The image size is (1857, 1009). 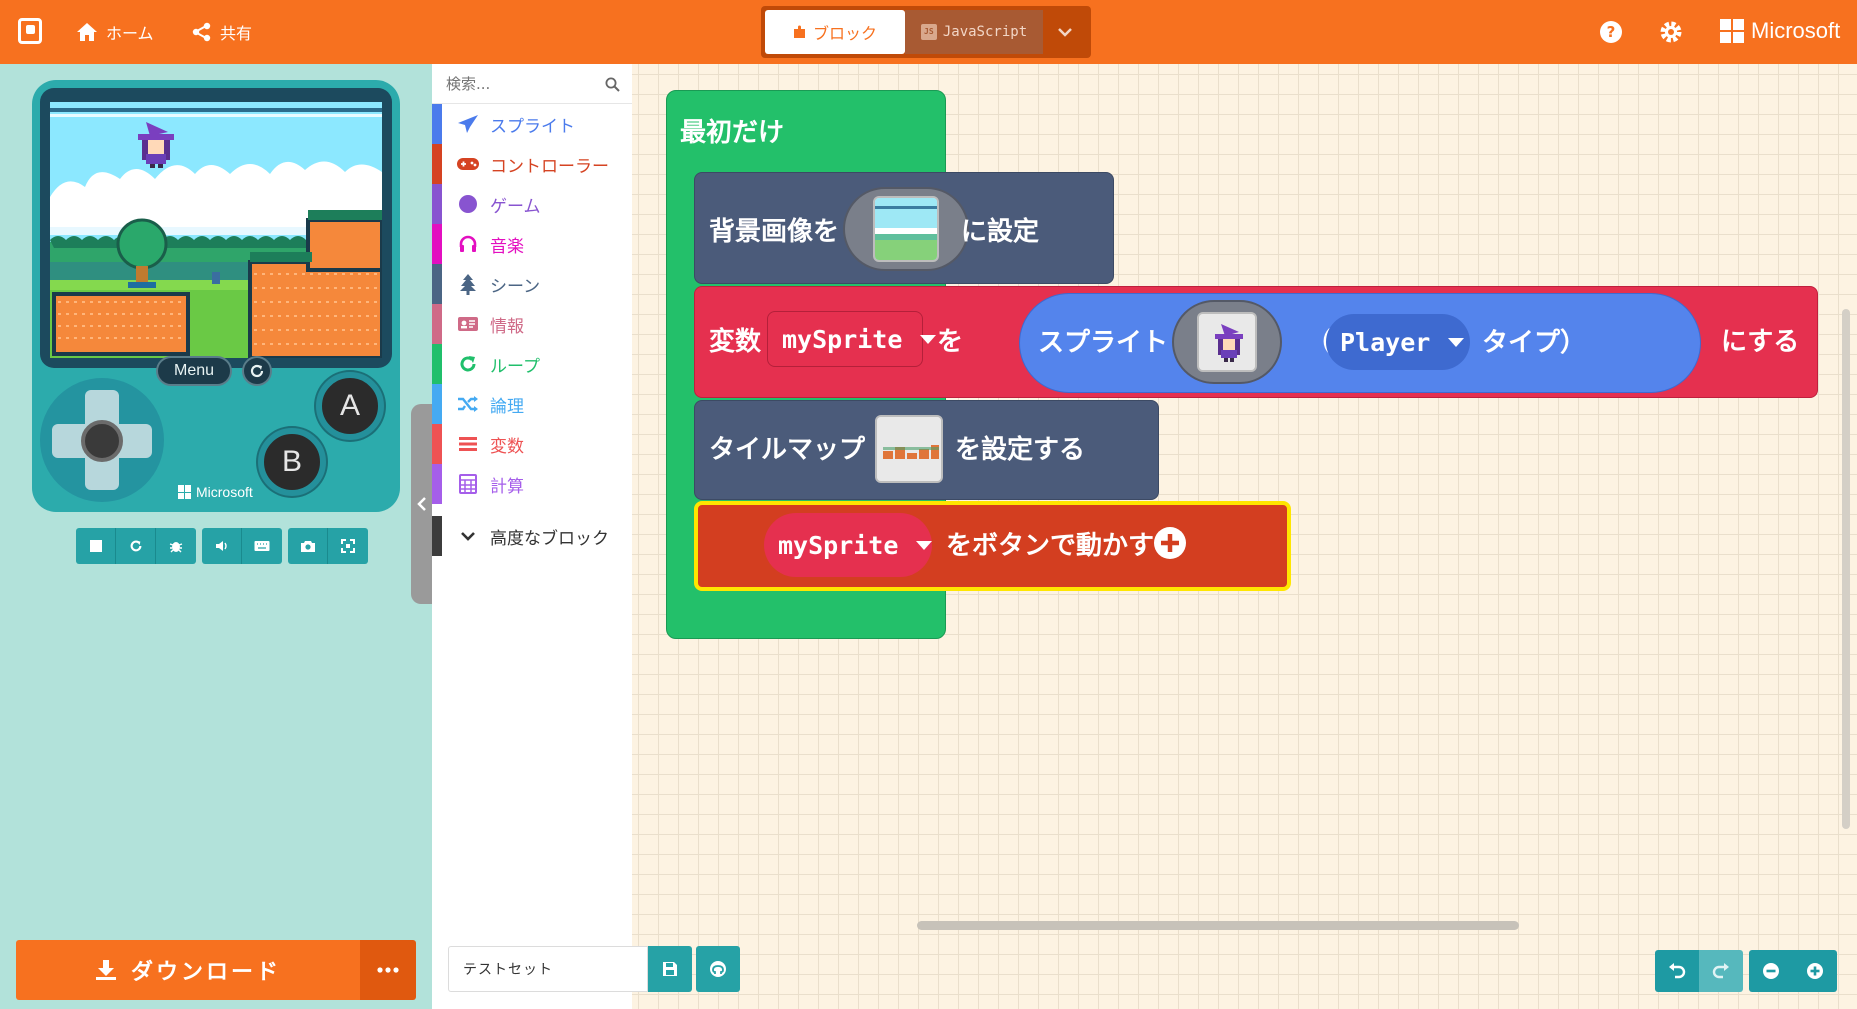 I want to click on settings-button, so click(x=1671, y=32).